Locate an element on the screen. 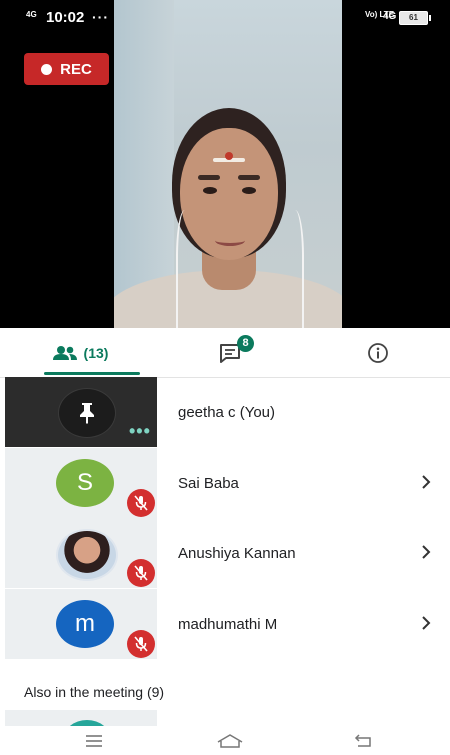  participant-tile: S is located at coordinates (81, 483).